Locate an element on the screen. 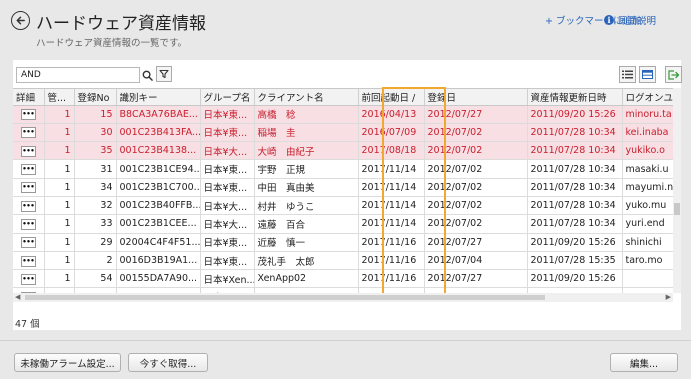 The height and width of the screenshot is (379, 691). search-button is located at coordinates (147, 75).